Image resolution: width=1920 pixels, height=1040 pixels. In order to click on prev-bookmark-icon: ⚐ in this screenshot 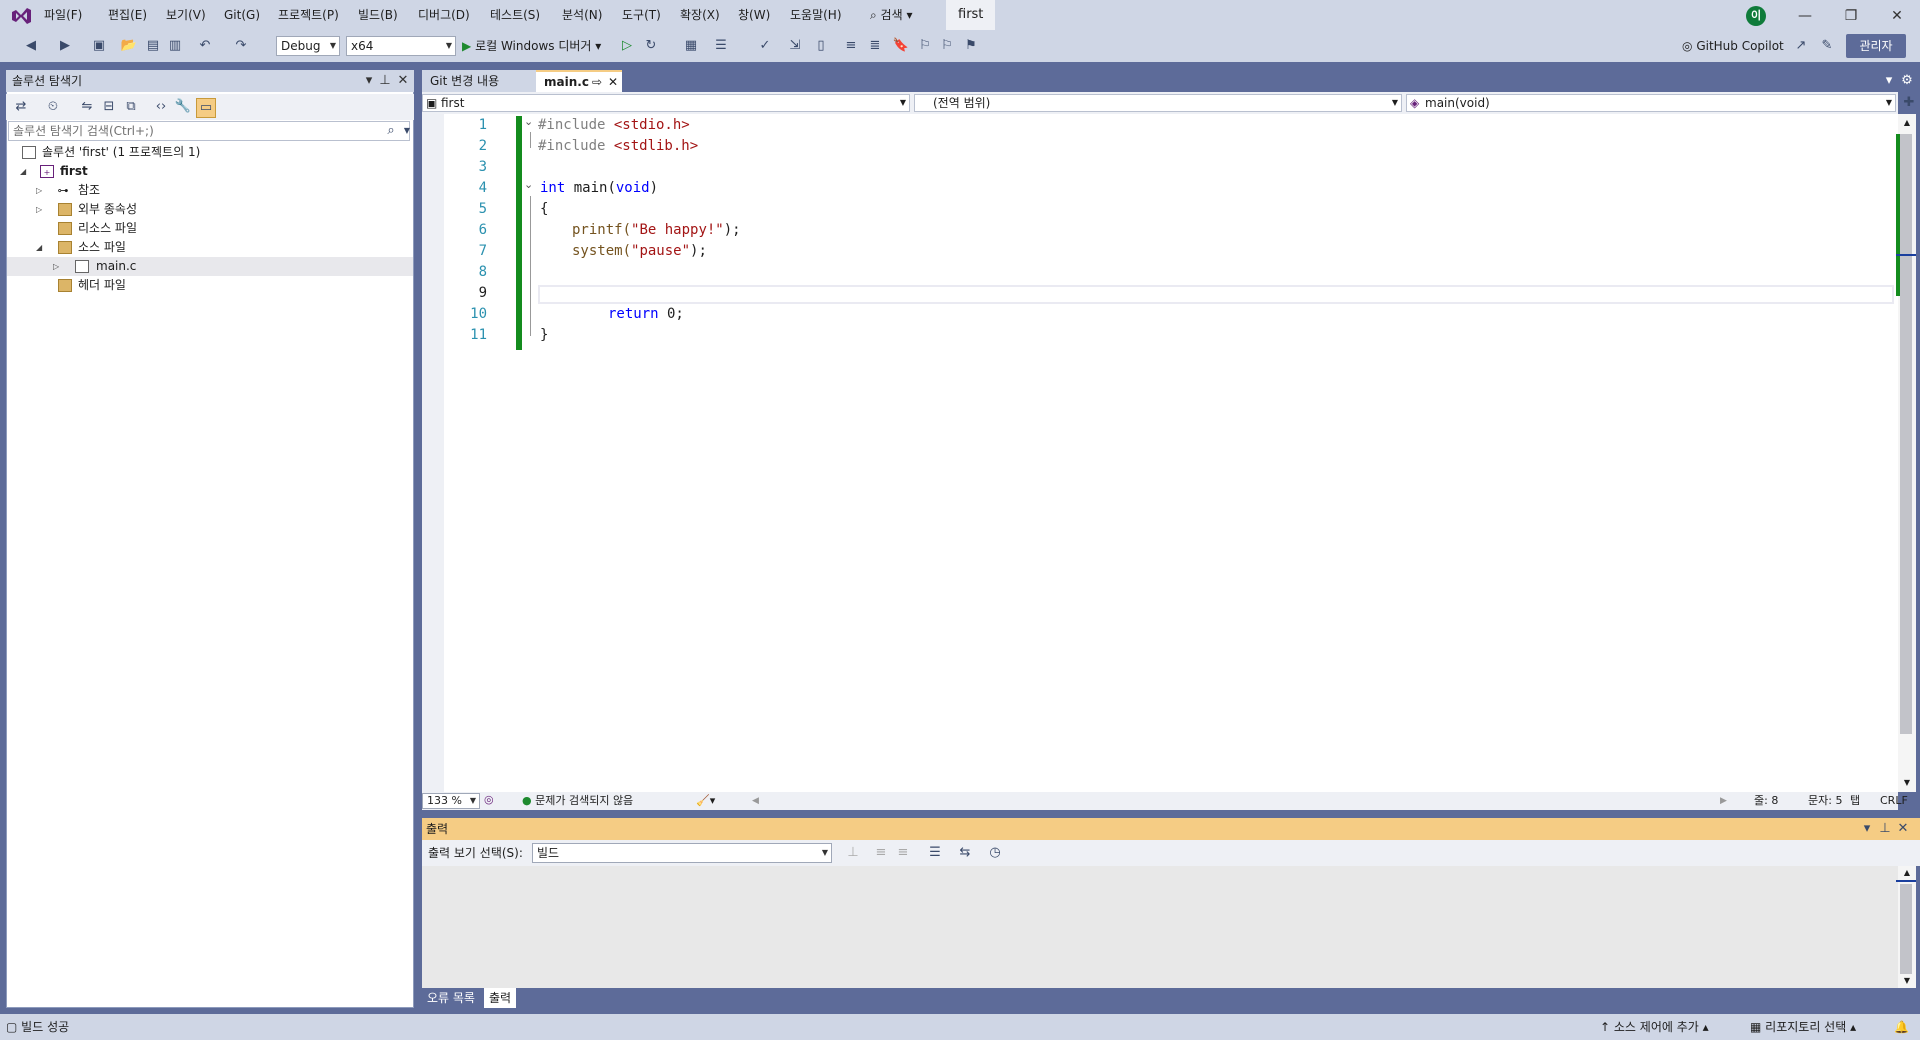, I will do `click(925, 46)`.